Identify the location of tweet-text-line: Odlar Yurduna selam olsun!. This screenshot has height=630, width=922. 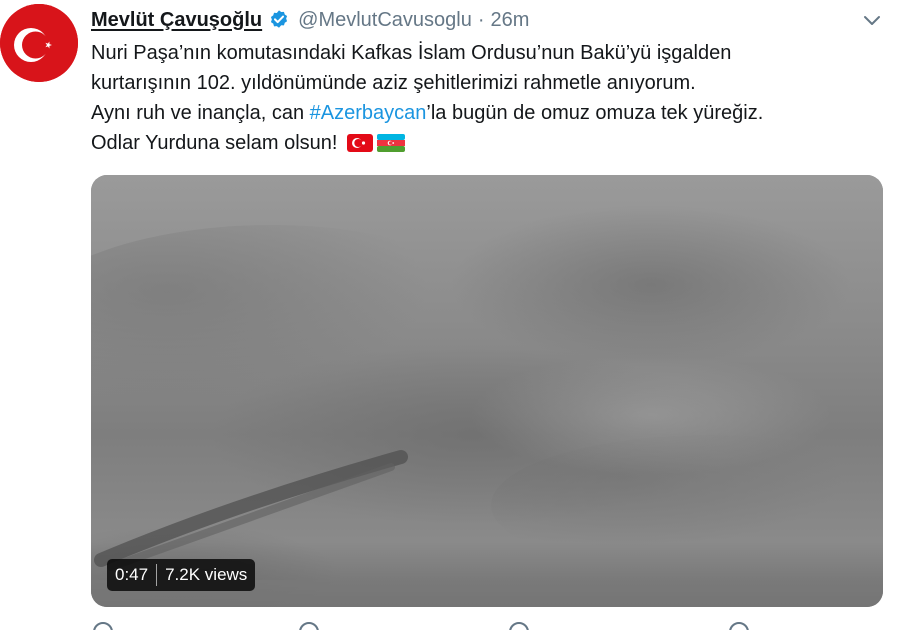
(491, 145).